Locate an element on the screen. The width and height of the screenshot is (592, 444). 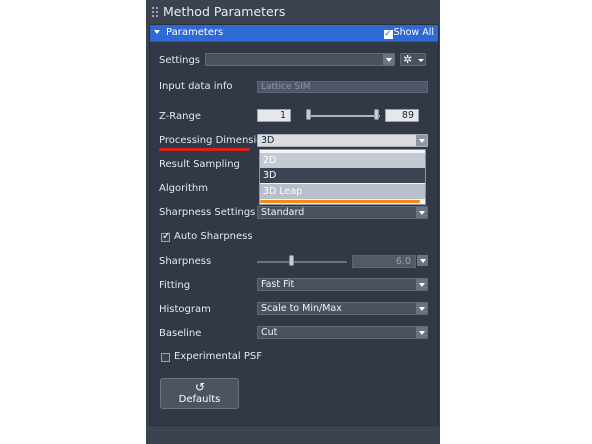
z-range-min-value: 1 is located at coordinates (282, 115).